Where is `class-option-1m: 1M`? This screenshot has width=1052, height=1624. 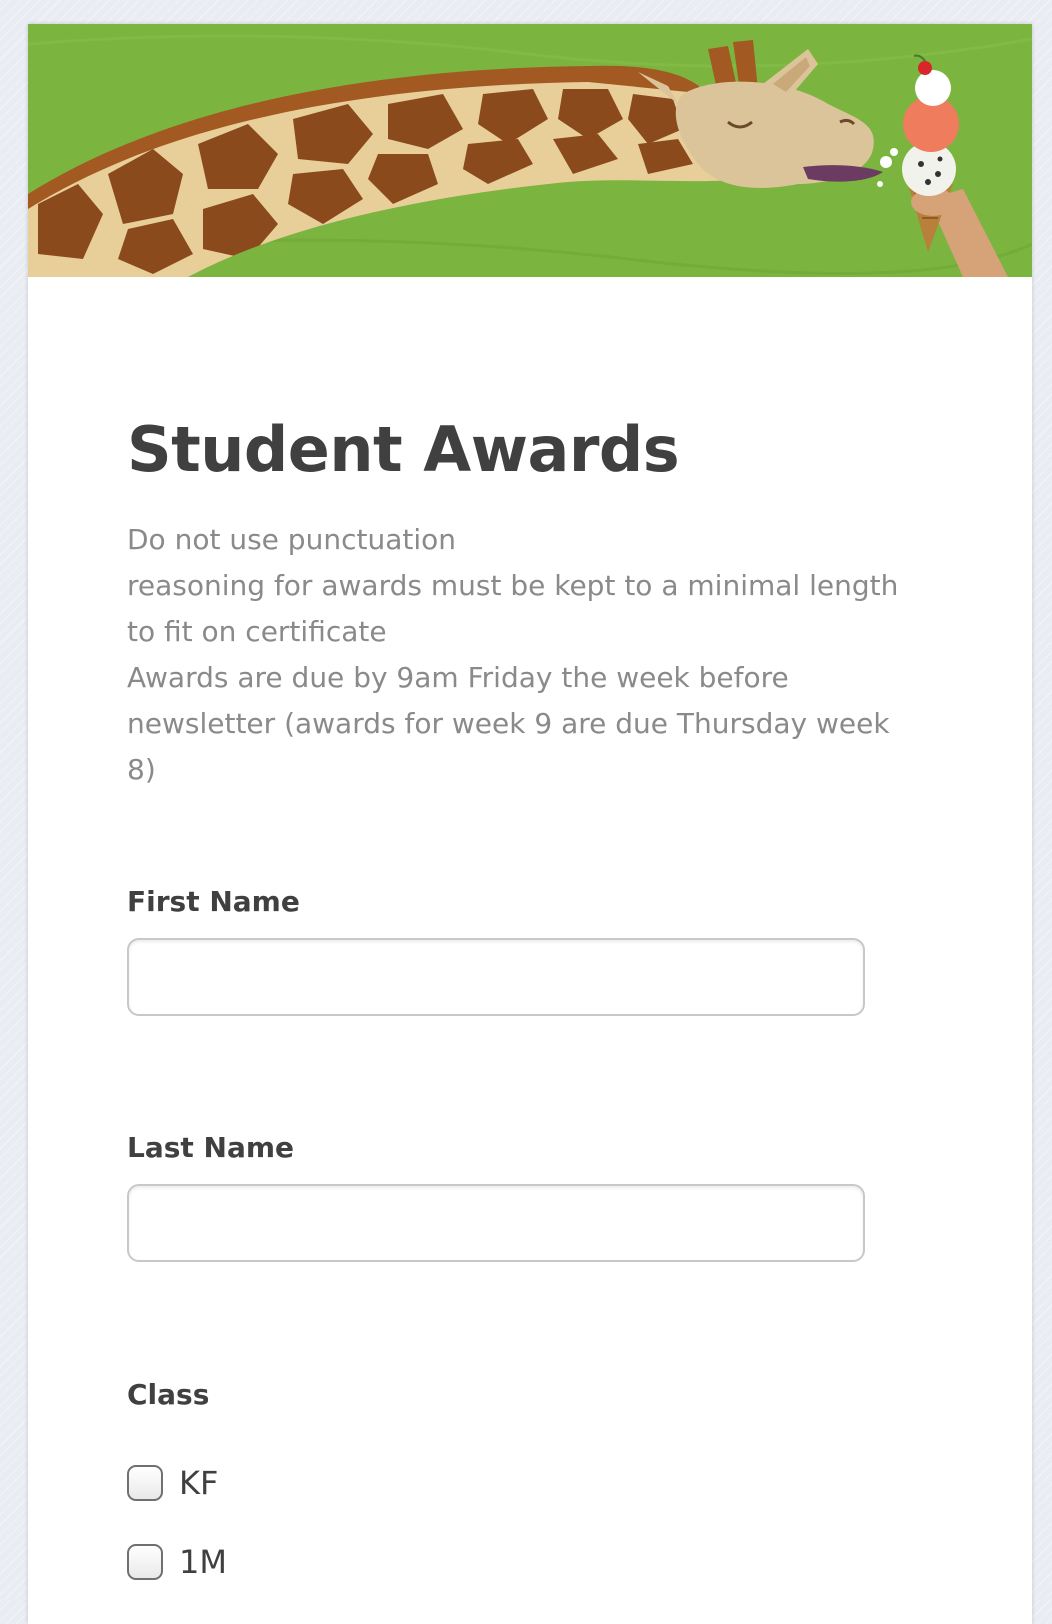 class-option-1m: 1M is located at coordinates (177, 1562).